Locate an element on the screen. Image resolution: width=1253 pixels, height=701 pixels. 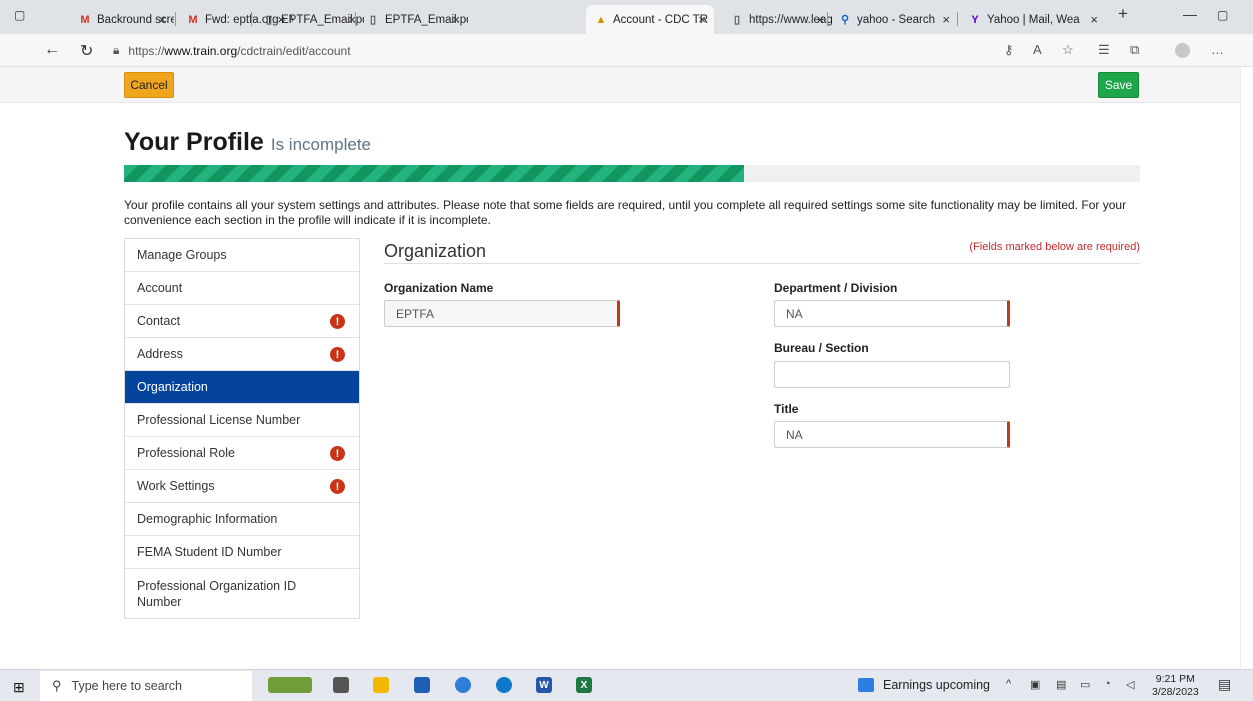
bureau-input is located at coordinates (892, 374).